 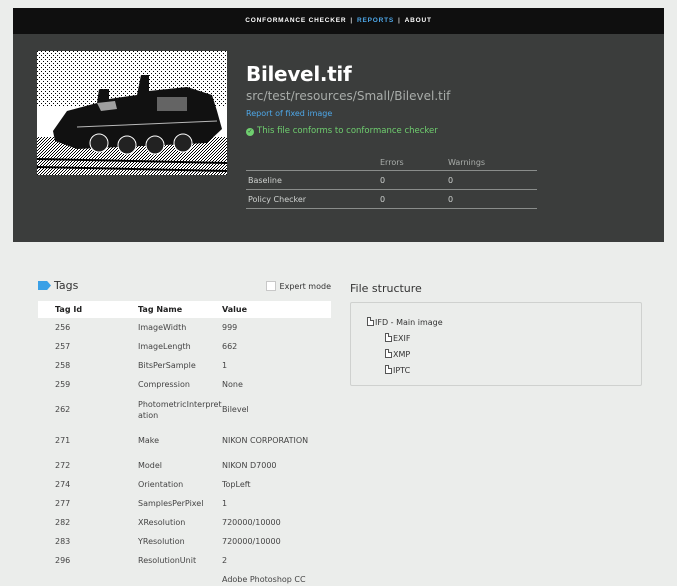 What do you see at coordinates (150, 465) in the screenshot?
I see `tag-name: Model` at bounding box center [150, 465].